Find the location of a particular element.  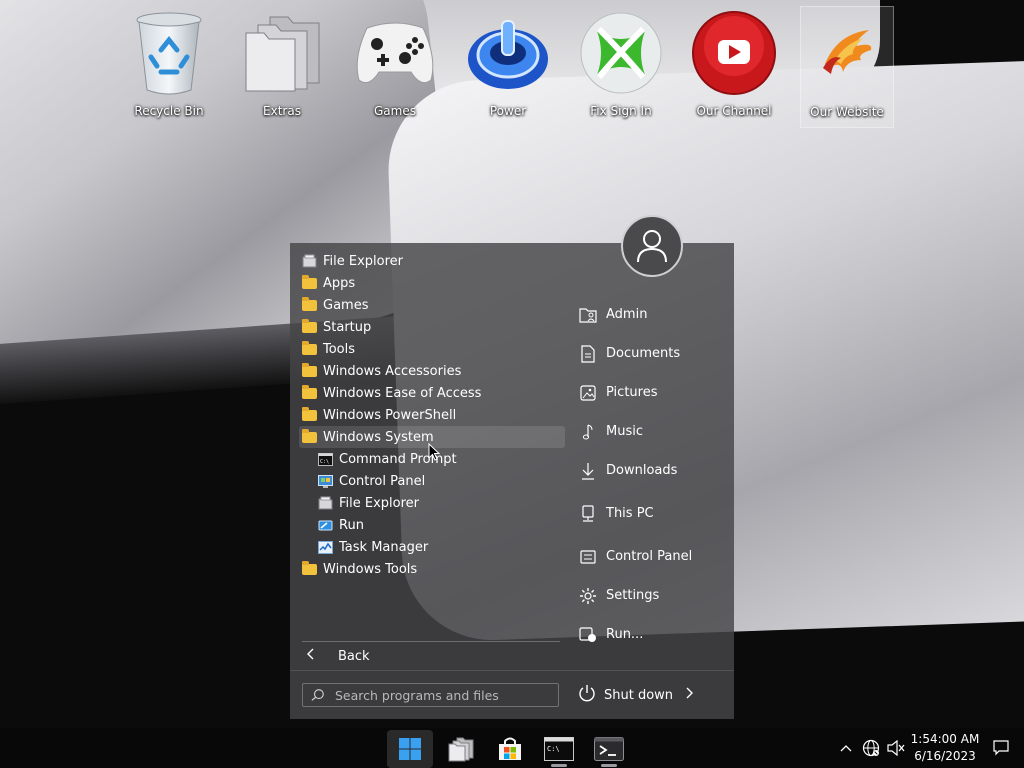

notification-icon is located at coordinates (1001, 748).